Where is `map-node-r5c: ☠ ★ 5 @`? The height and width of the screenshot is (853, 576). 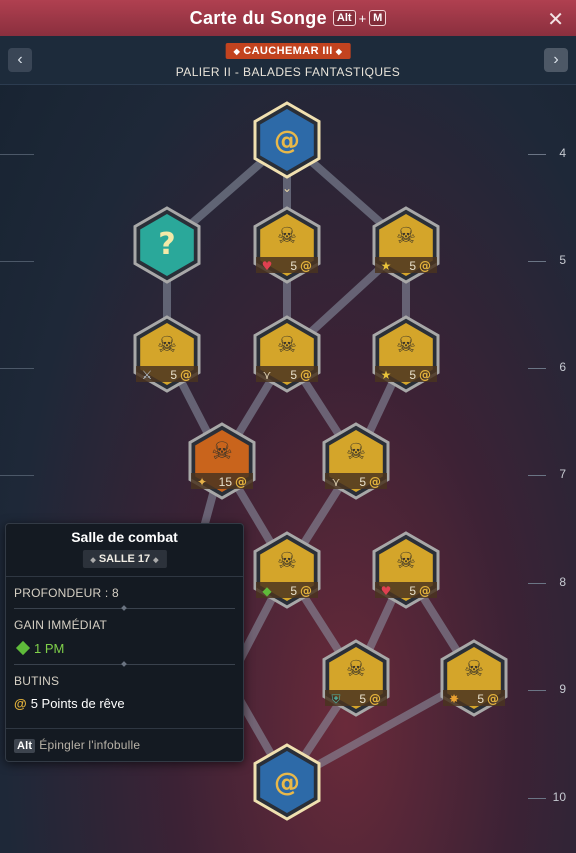
map-node-r5c: ☠ ★ 5 @ is located at coordinates (406, 245).